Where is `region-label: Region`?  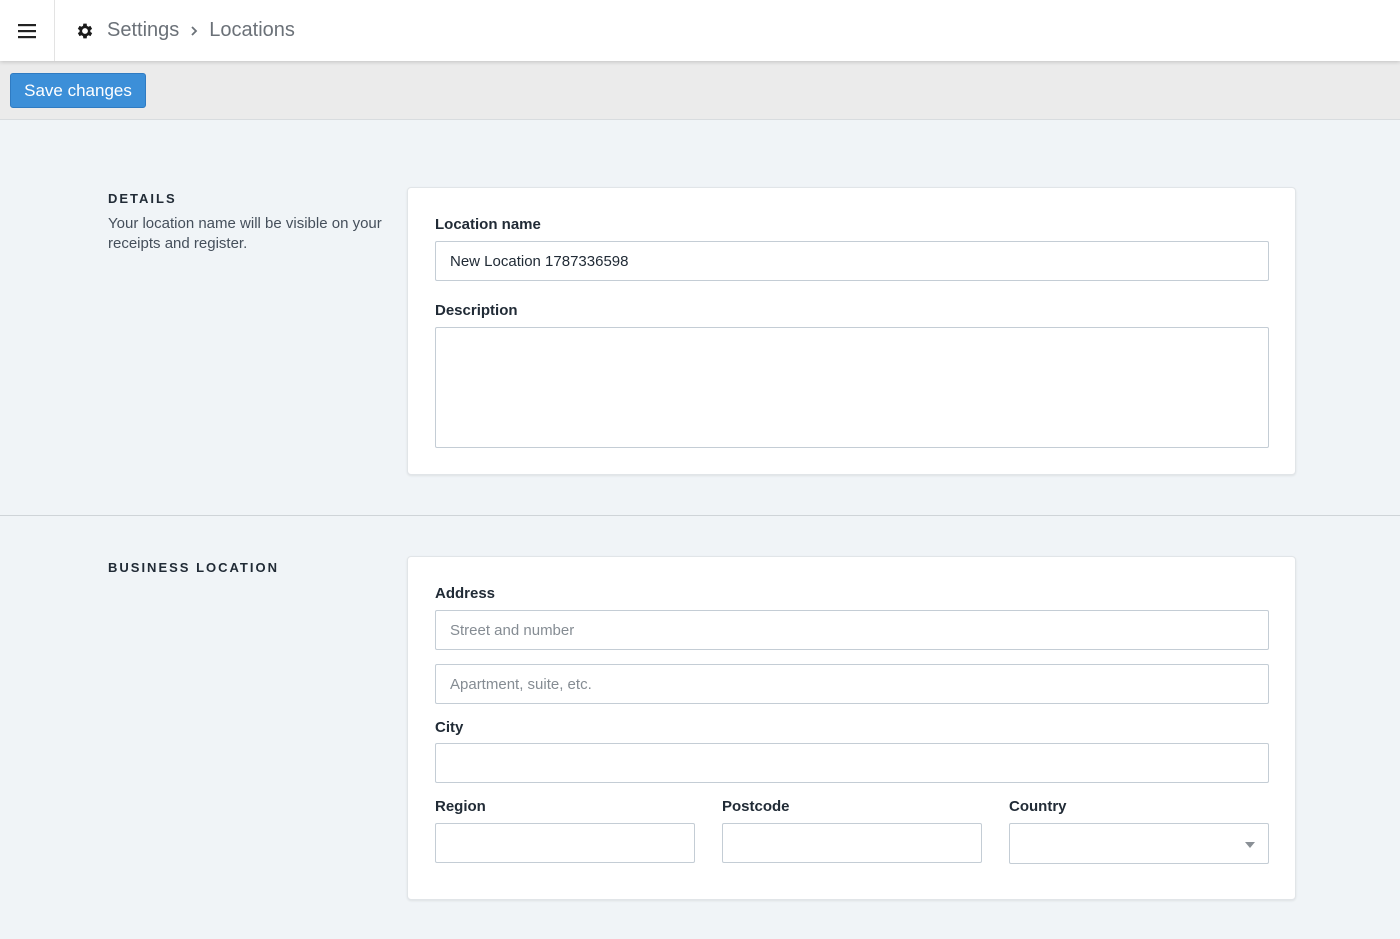
region-label: Region is located at coordinates (460, 806).